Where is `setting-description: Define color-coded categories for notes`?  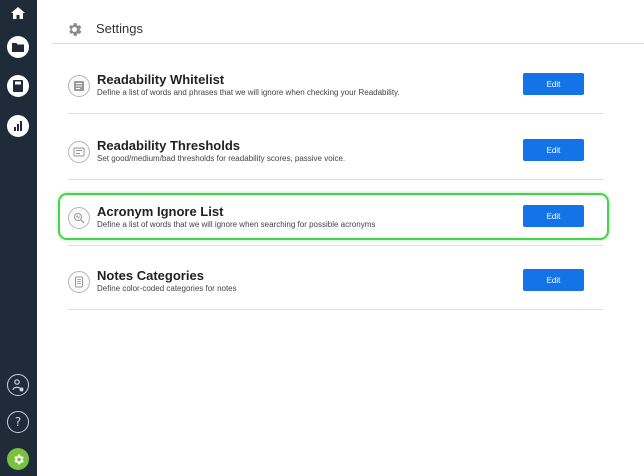
setting-description: Define color-coded categories for notes is located at coordinates (167, 288).